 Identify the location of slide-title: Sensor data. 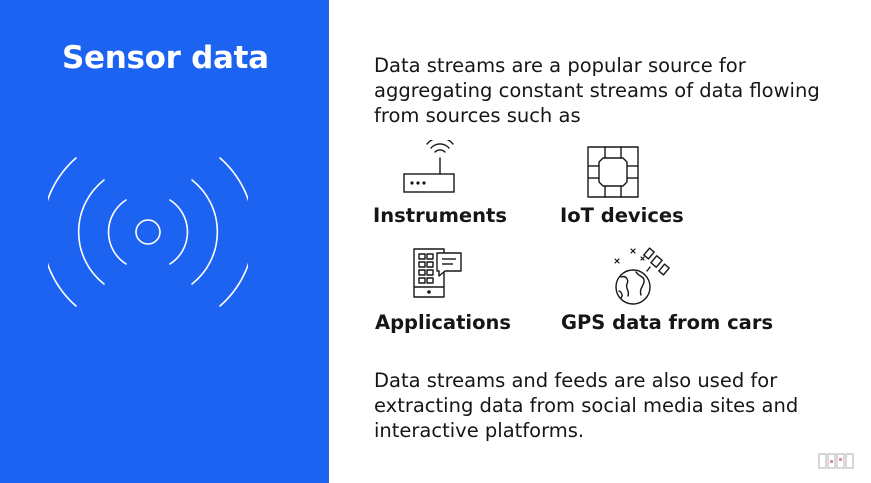
(165, 58).